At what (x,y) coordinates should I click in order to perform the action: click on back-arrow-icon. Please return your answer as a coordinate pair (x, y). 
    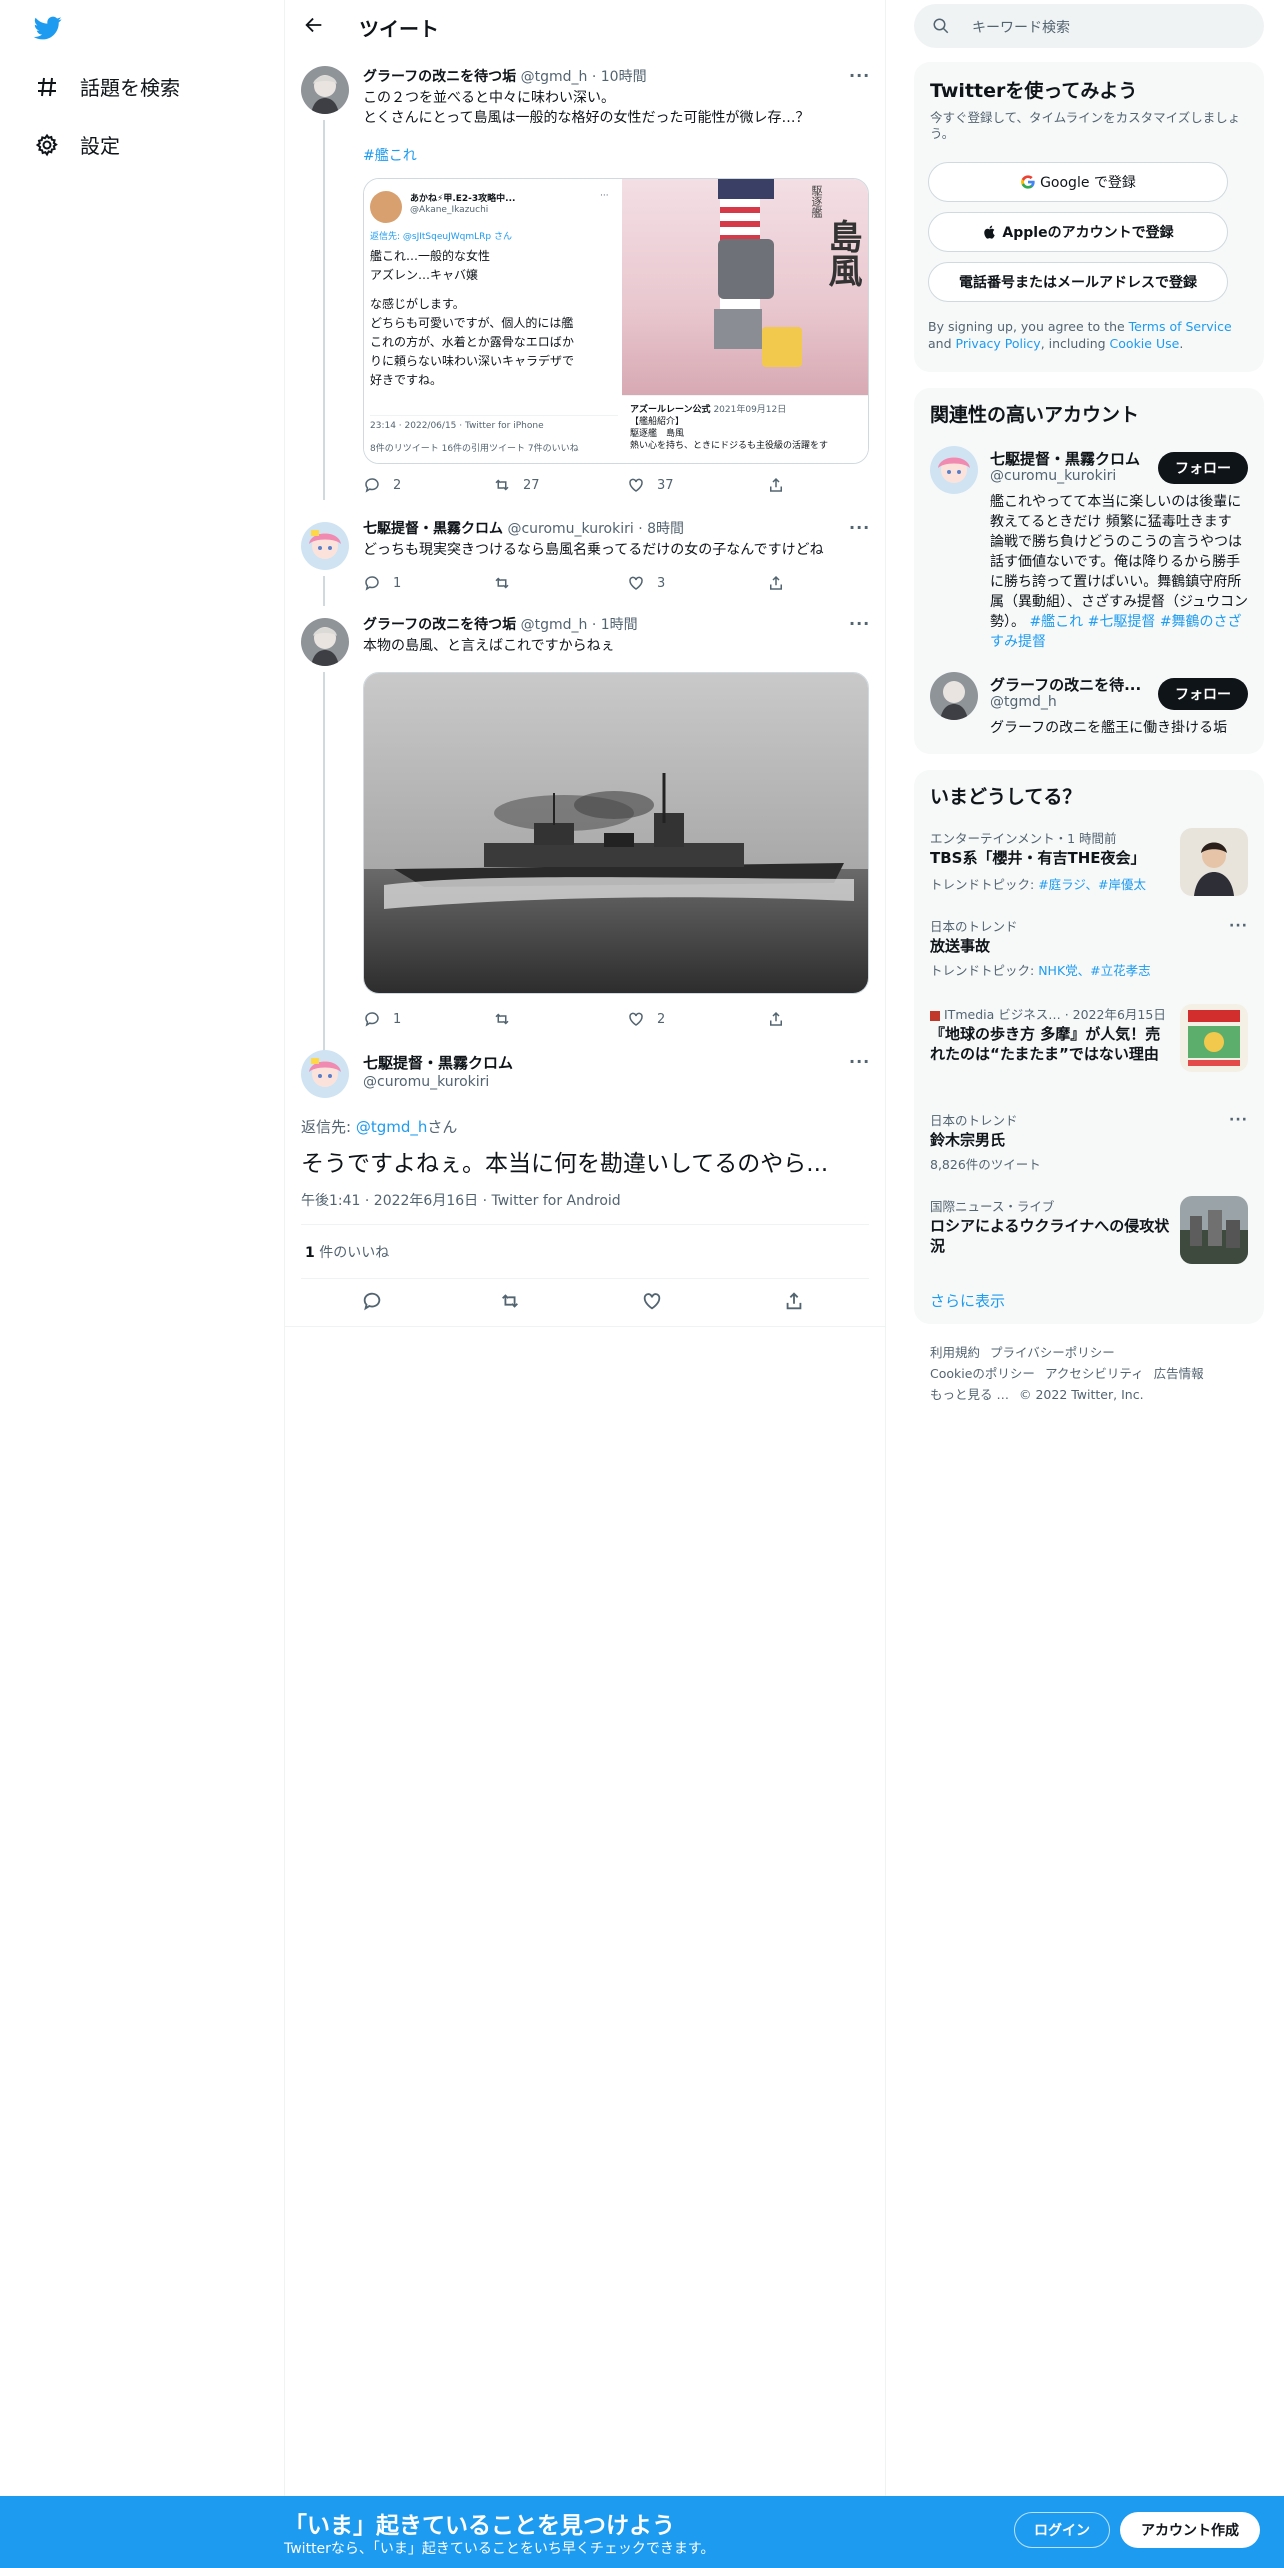
    Looking at the image, I should click on (316, 27).